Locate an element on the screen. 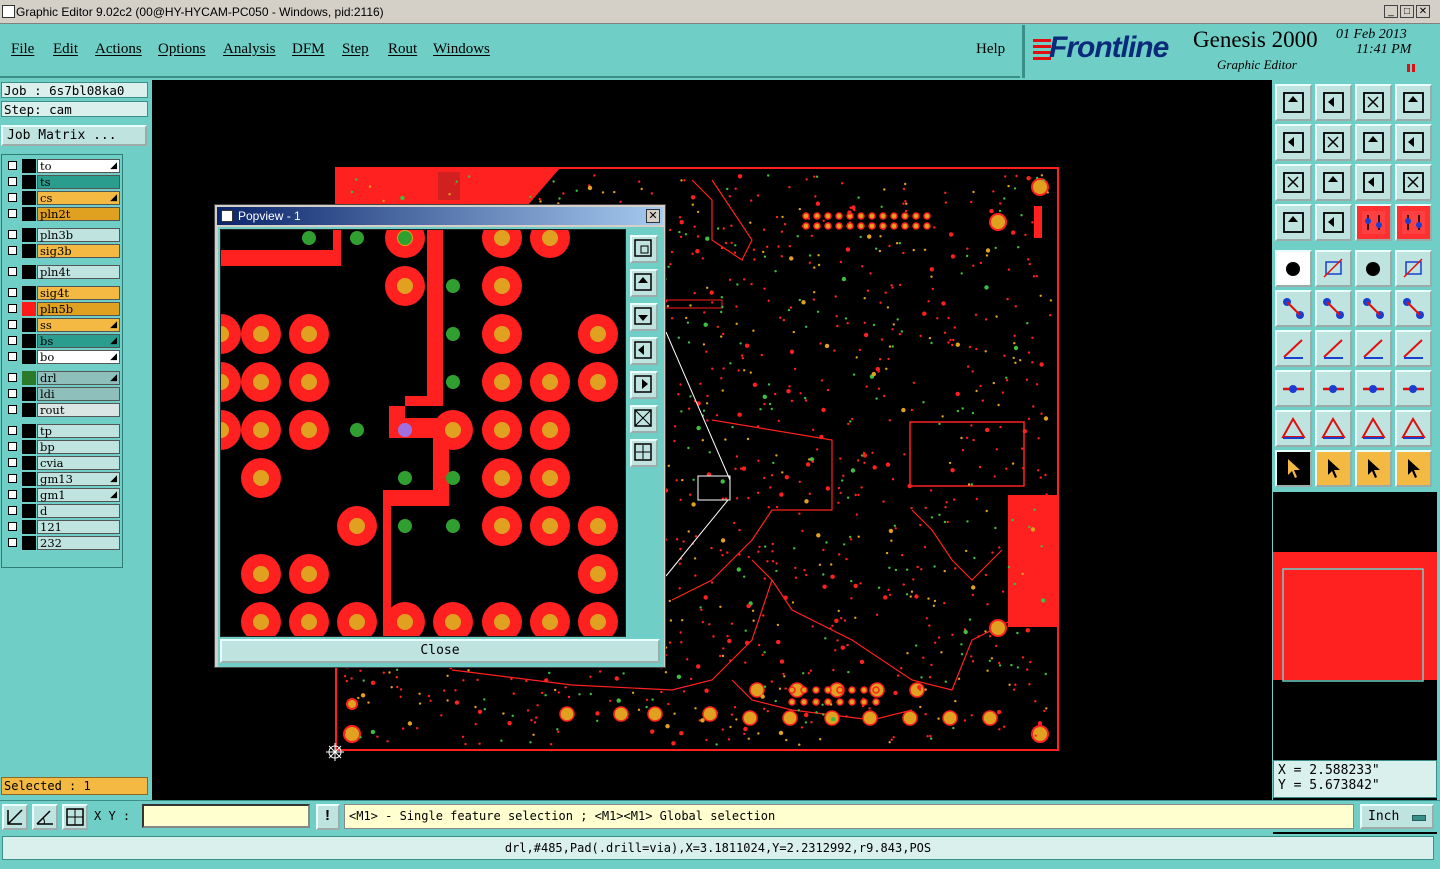  layer-row: gm1 ◢ is located at coordinates (62, 495).